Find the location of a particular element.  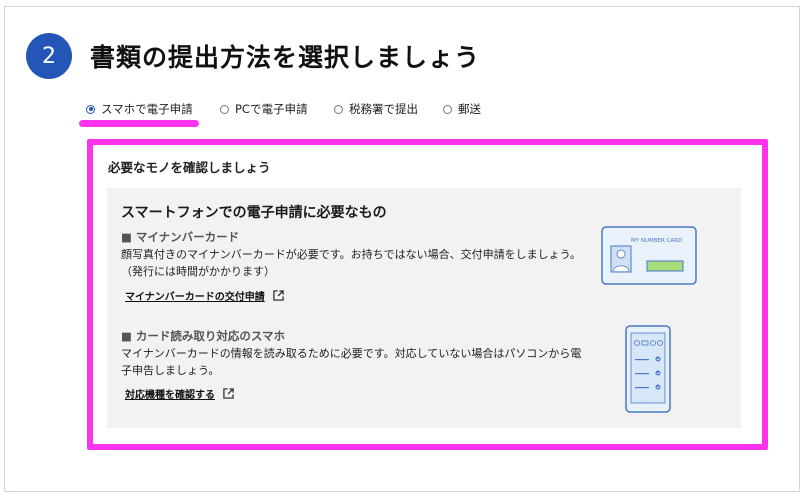

panel-title: スマートフォンでの電子申請に必要なもの is located at coordinates (254, 213).